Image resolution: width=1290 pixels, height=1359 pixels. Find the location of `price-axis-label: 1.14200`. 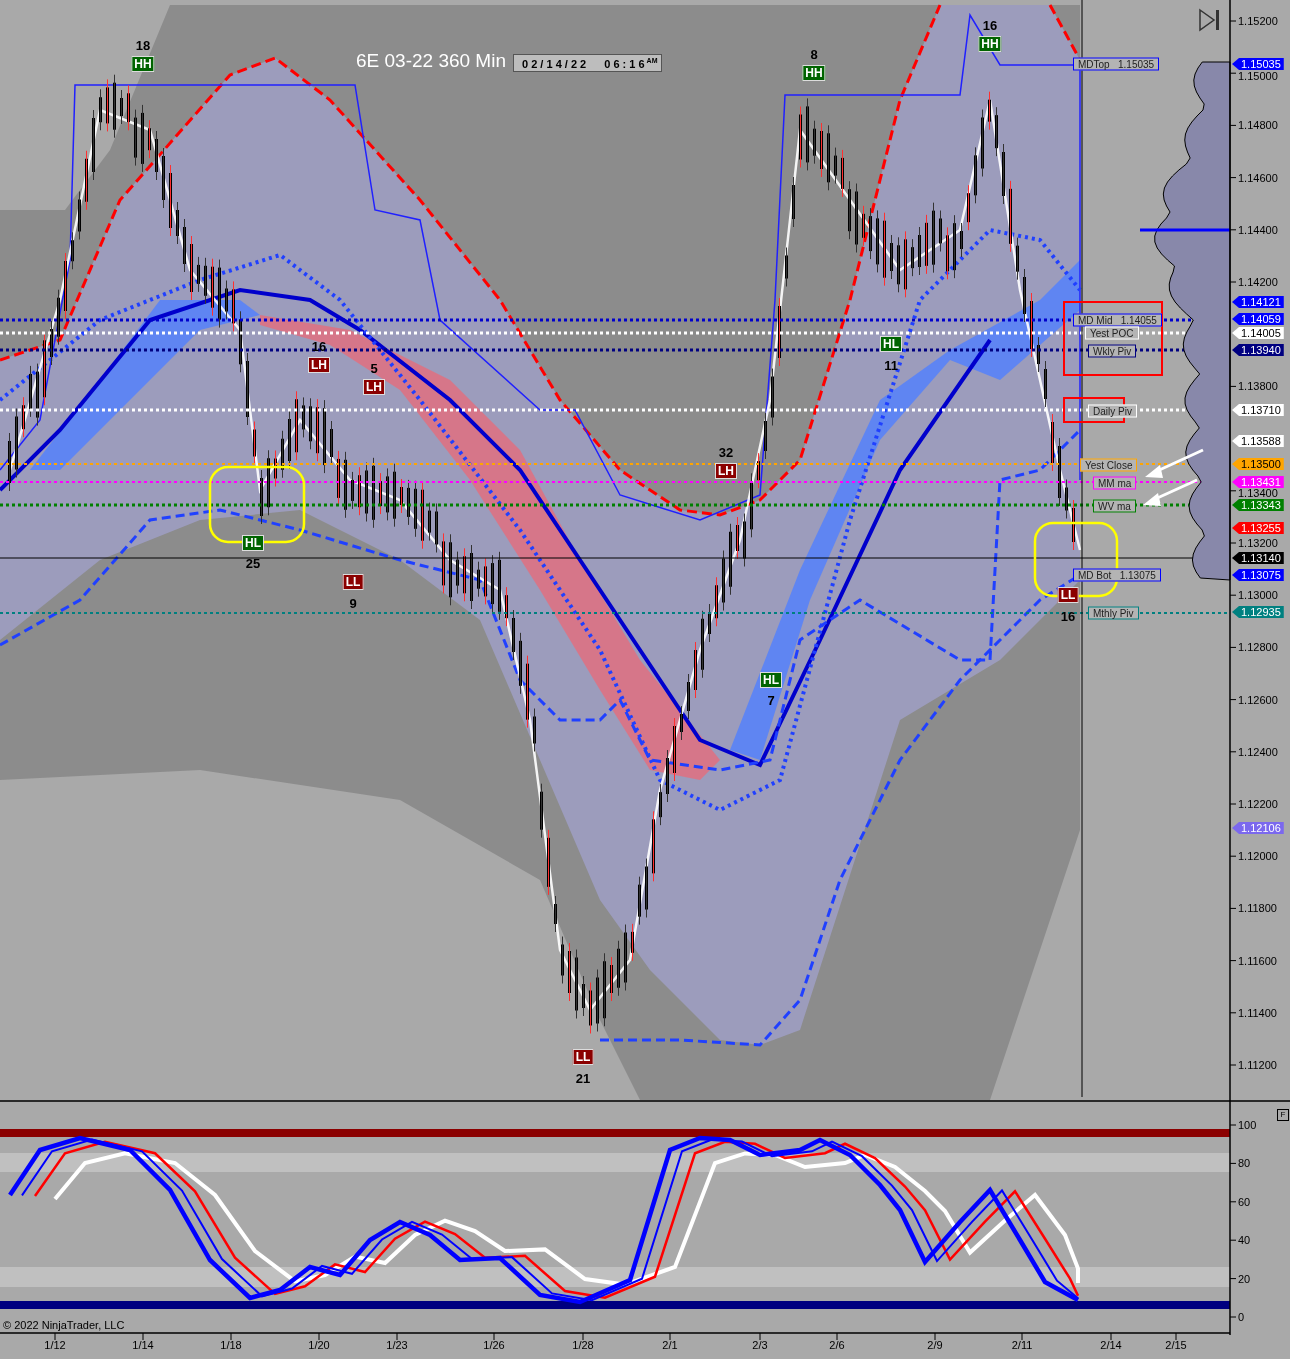

price-axis-label: 1.14200 is located at coordinates (1258, 282).